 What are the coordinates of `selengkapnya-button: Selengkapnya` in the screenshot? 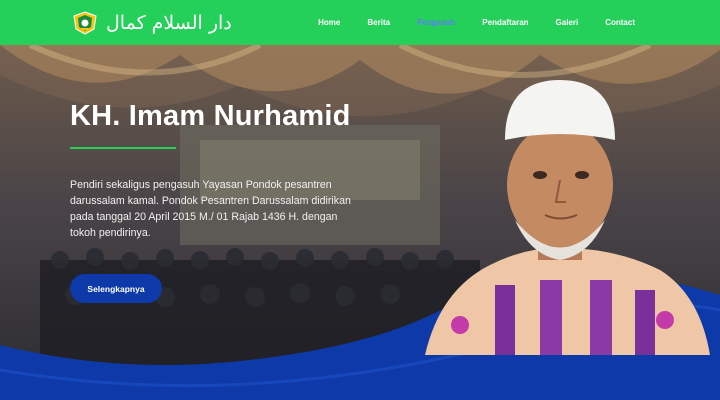 It's located at (116, 288).